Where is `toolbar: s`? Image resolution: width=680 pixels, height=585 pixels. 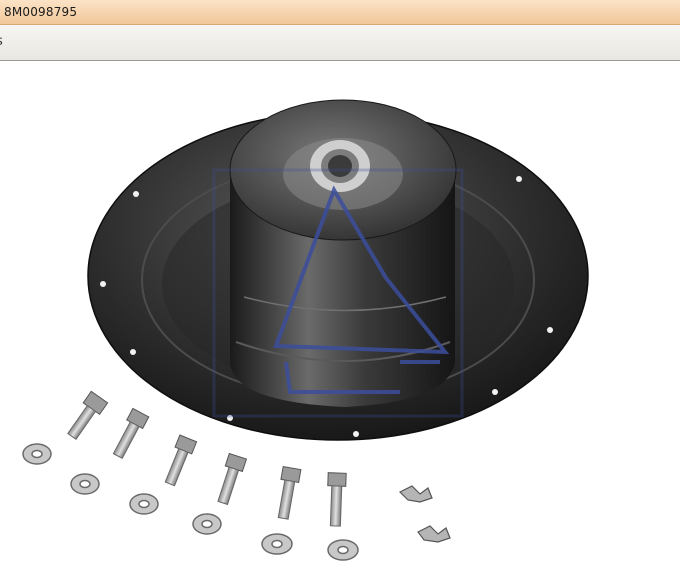
toolbar: s is located at coordinates (340, 43).